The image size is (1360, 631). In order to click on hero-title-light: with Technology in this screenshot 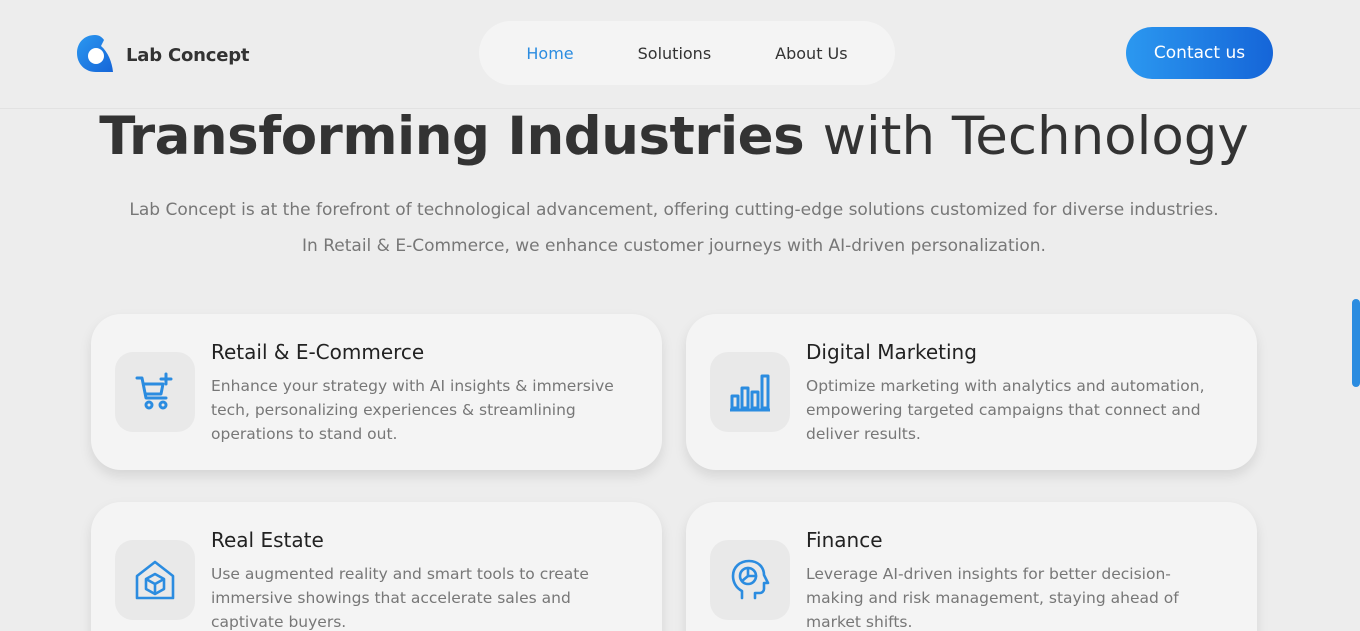, I will do `click(1035, 136)`.